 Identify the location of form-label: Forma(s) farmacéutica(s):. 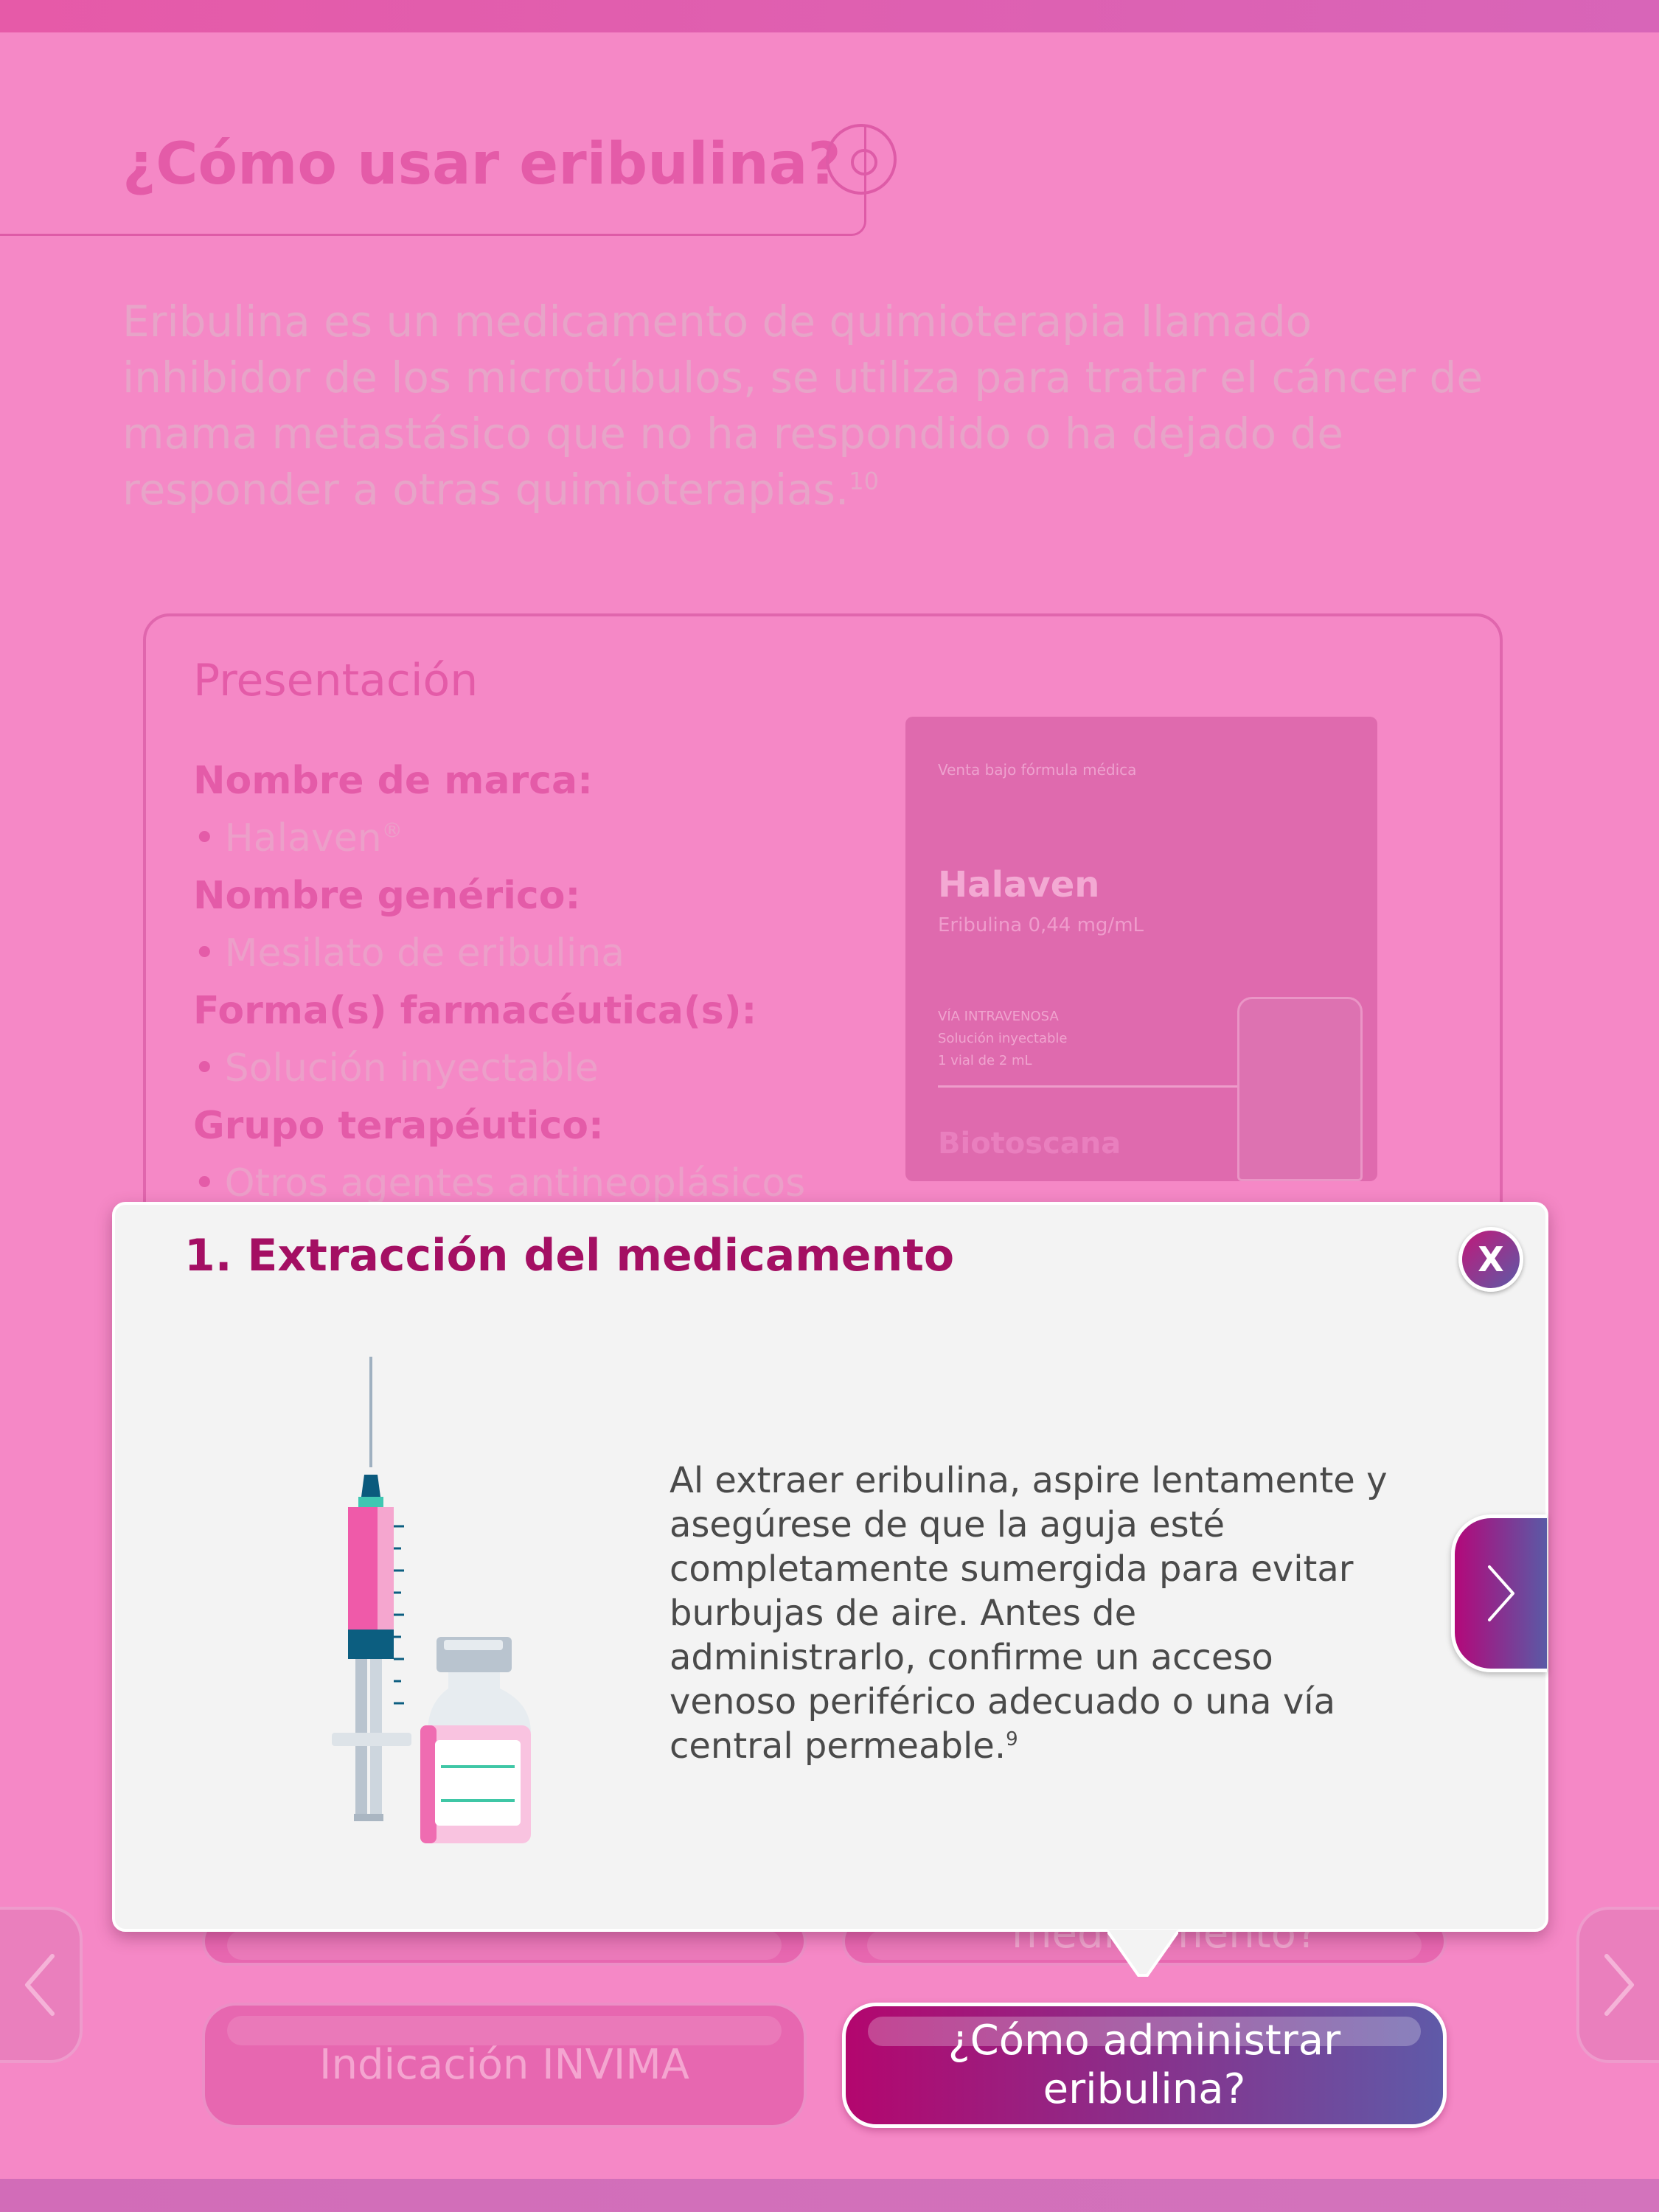
(475, 1011).